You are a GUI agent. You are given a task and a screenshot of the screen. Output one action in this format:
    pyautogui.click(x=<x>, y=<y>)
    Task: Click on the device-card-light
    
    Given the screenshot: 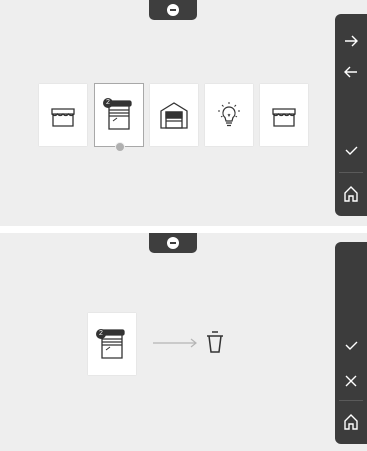 What is the action you would take?
    pyautogui.click(x=229, y=115)
    